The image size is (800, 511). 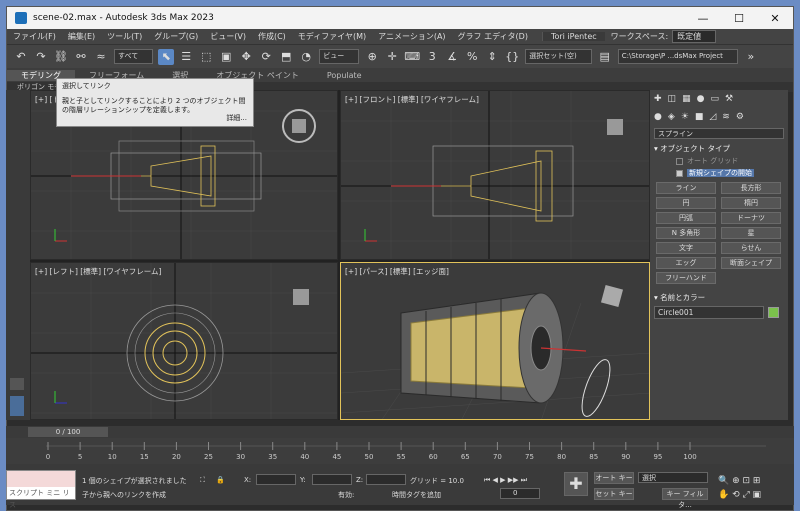 I want to click on viewport-front: [+] [フロント] [標準] [ワイヤフレーム], so click(x=495, y=175).